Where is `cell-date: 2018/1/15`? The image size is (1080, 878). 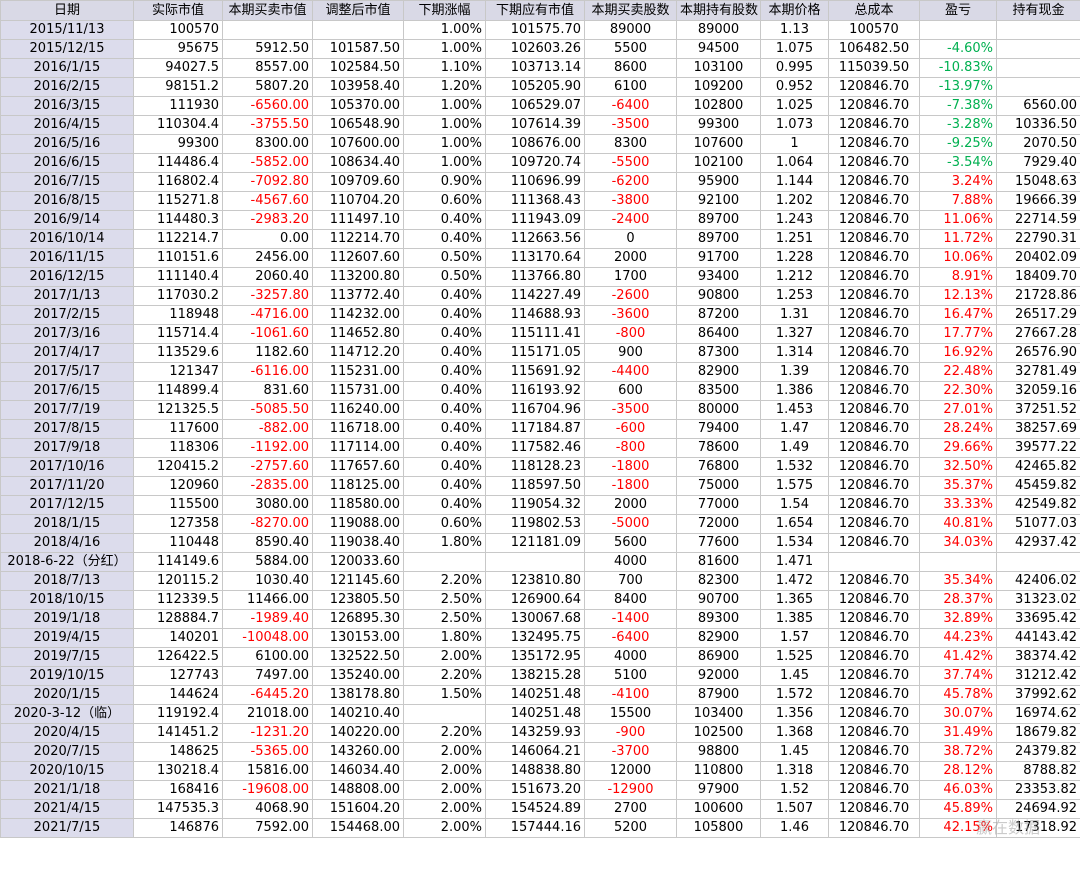 cell-date: 2018/1/15 is located at coordinates (67, 524).